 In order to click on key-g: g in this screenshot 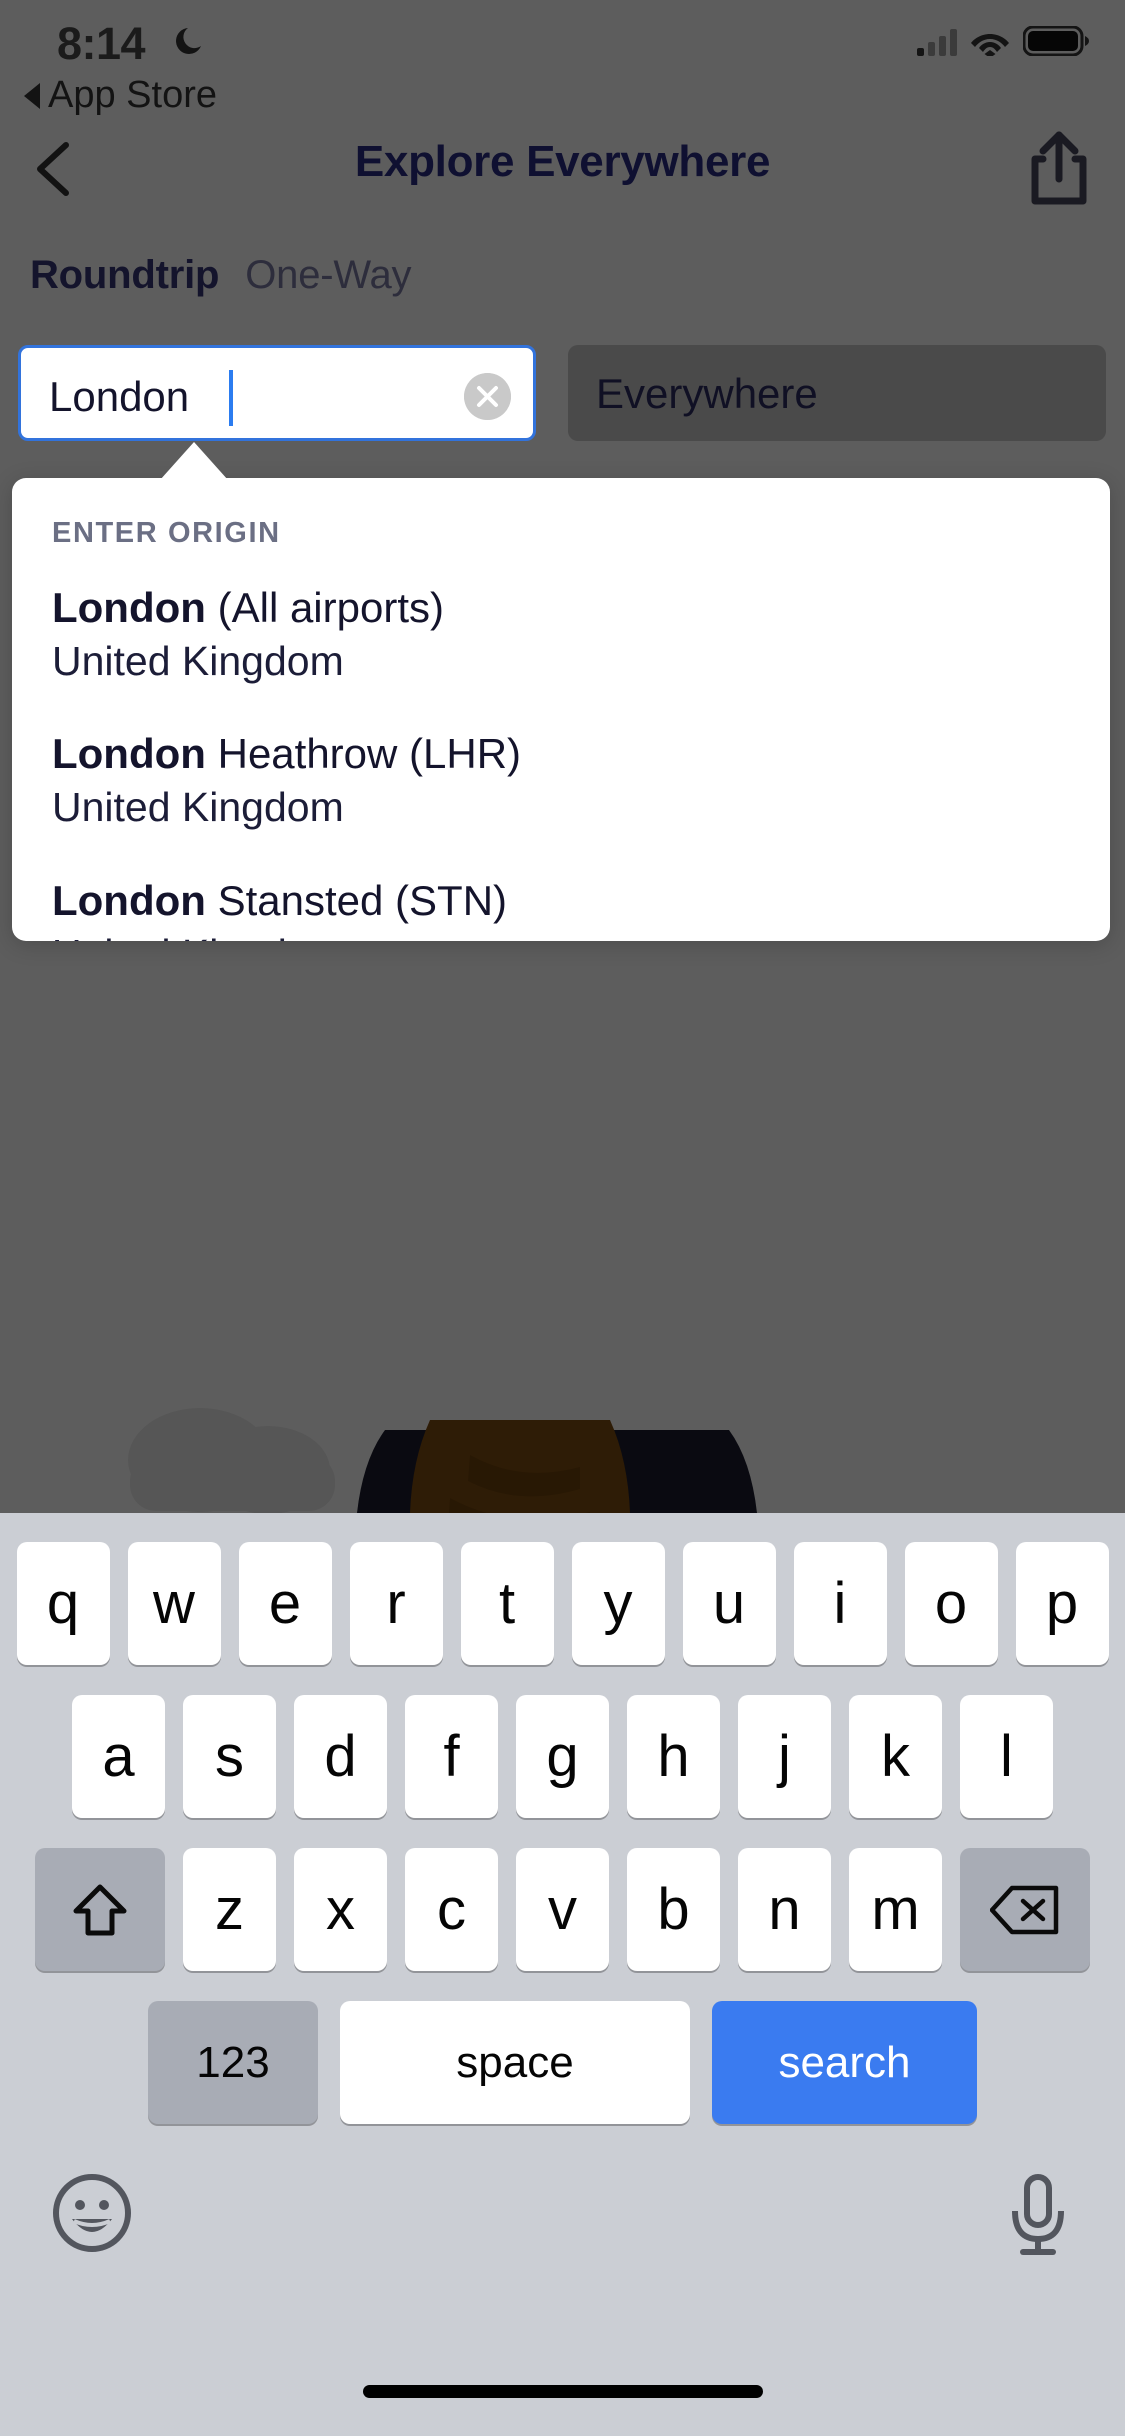, I will do `click(562, 1756)`.